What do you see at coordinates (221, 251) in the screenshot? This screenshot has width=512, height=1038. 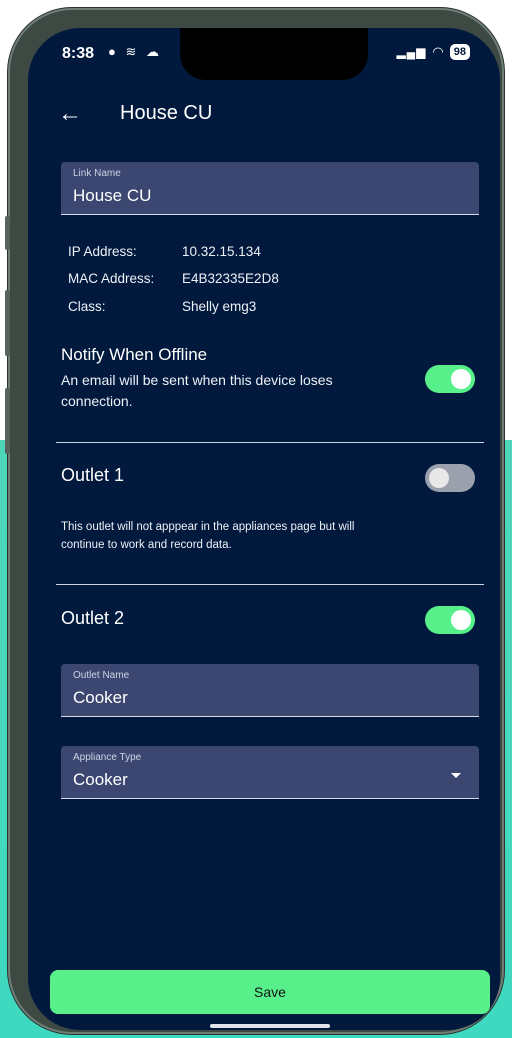 I see `info-value: 10.32.15.134` at bounding box center [221, 251].